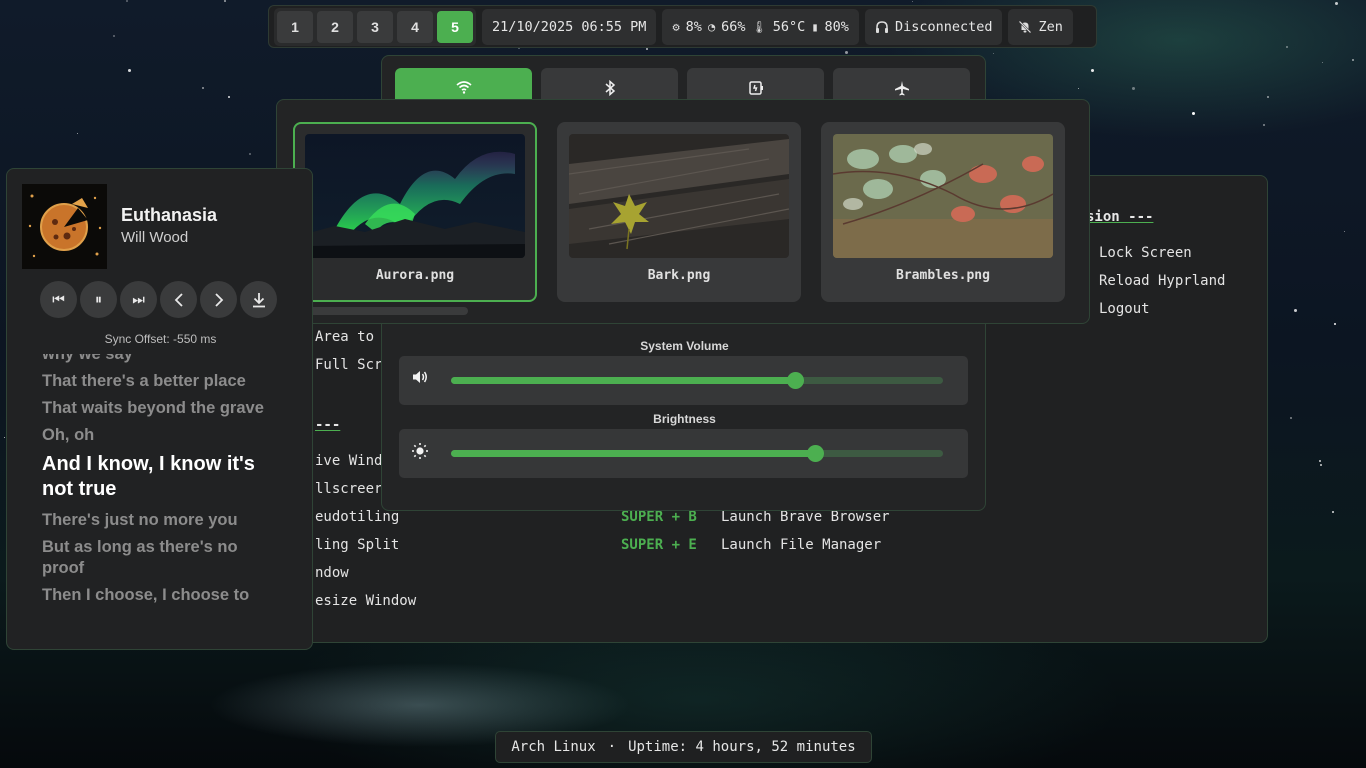  What do you see at coordinates (683, 747) in the screenshot?
I see `system-info-strip: Arch Linux · Uptime: 4 hours, 52 minutes` at bounding box center [683, 747].